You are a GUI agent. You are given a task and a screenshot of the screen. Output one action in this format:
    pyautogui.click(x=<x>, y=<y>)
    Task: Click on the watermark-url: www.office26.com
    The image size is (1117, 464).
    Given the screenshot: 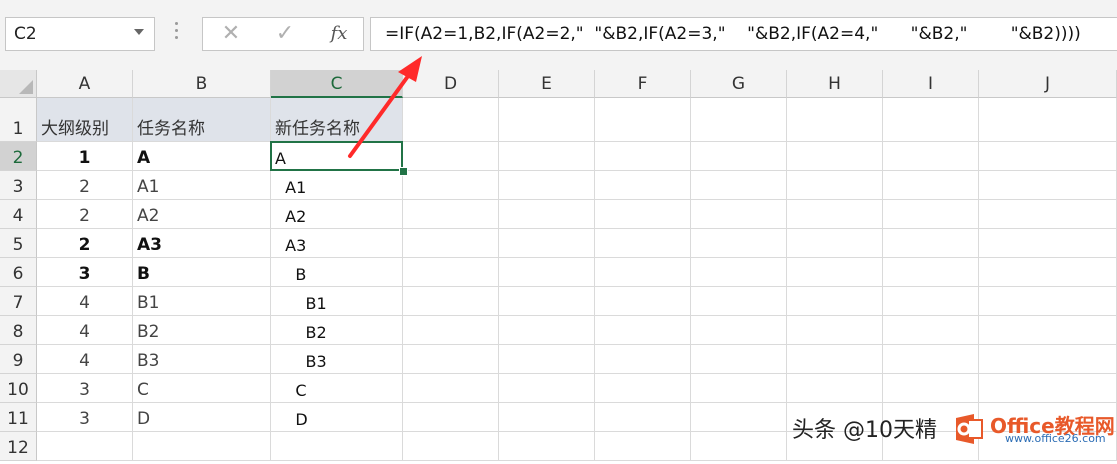 What is the action you would take?
    pyautogui.click(x=1055, y=438)
    